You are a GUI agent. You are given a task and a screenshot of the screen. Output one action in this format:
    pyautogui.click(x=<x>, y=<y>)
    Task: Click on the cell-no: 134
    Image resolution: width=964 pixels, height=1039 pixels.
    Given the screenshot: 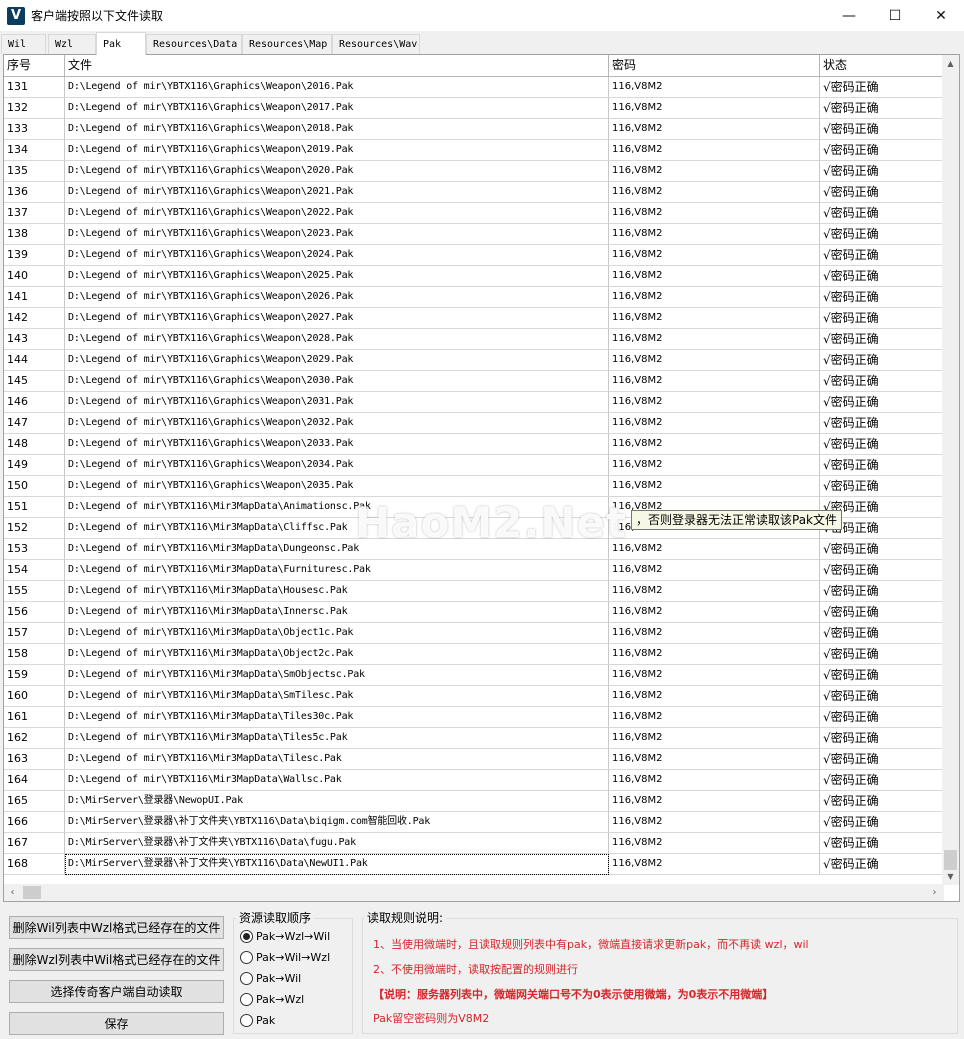 What is the action you would take?
    pyautogui.click(x=34, y=150)
    